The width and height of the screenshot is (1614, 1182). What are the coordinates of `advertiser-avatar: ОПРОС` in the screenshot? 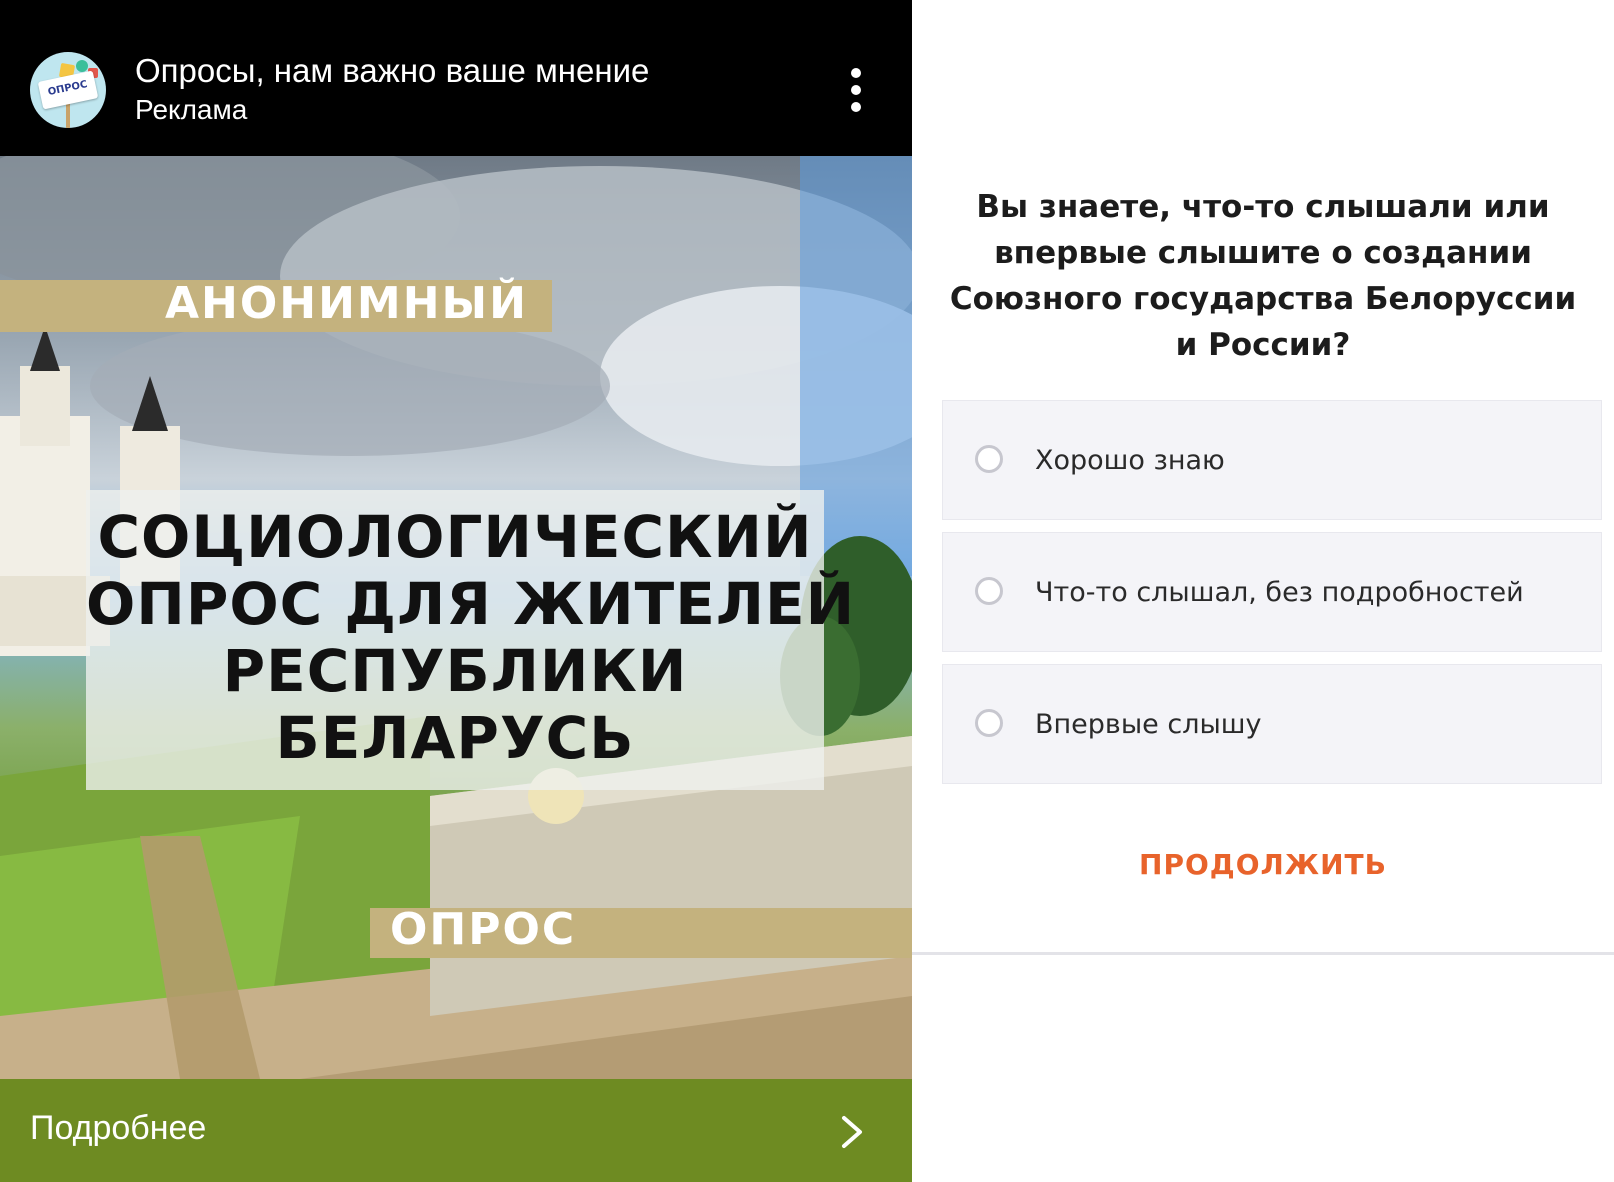 It's located at (68, 90).